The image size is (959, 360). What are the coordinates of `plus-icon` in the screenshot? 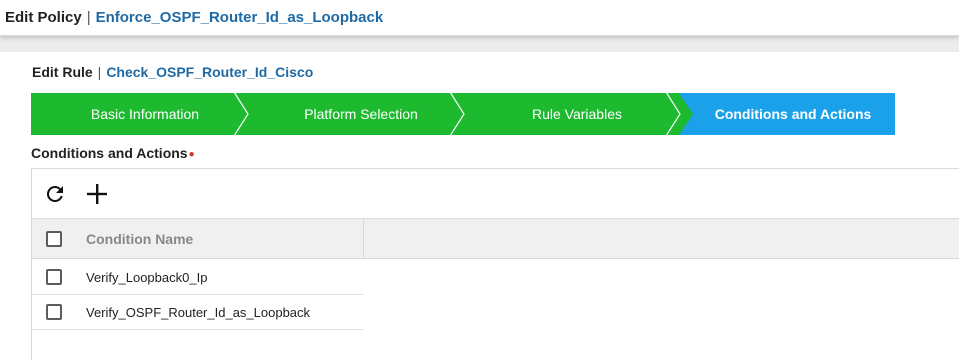 It's located at (97, 193).